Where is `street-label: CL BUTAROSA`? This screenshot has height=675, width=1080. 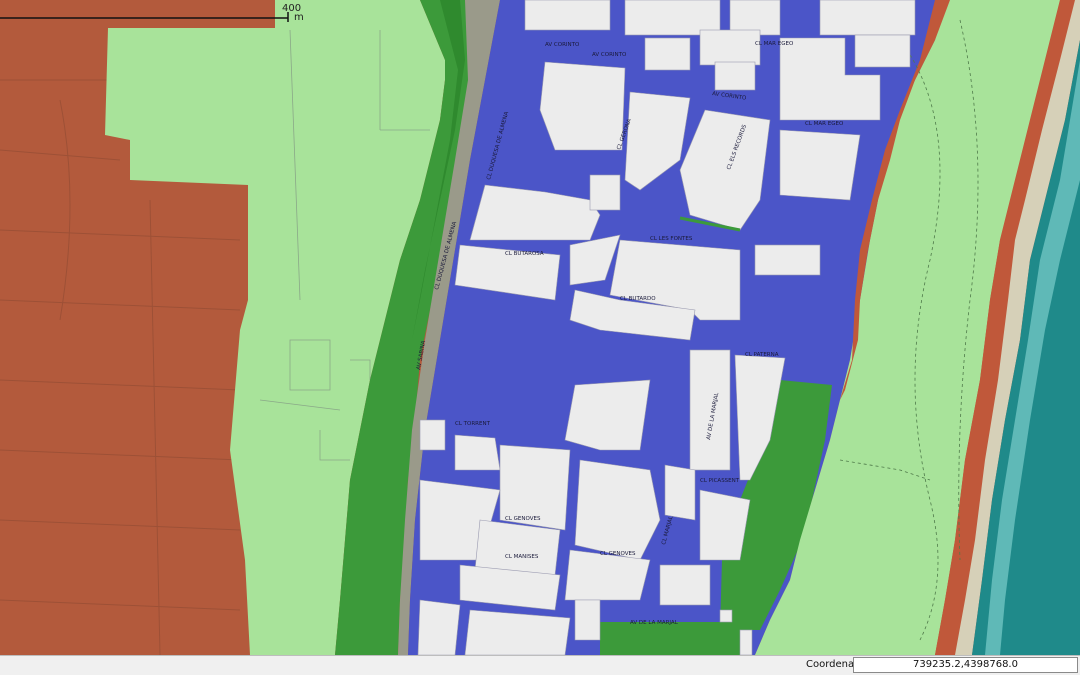
street-label: CL BUTAROSA is located at coordinates (524, 254).